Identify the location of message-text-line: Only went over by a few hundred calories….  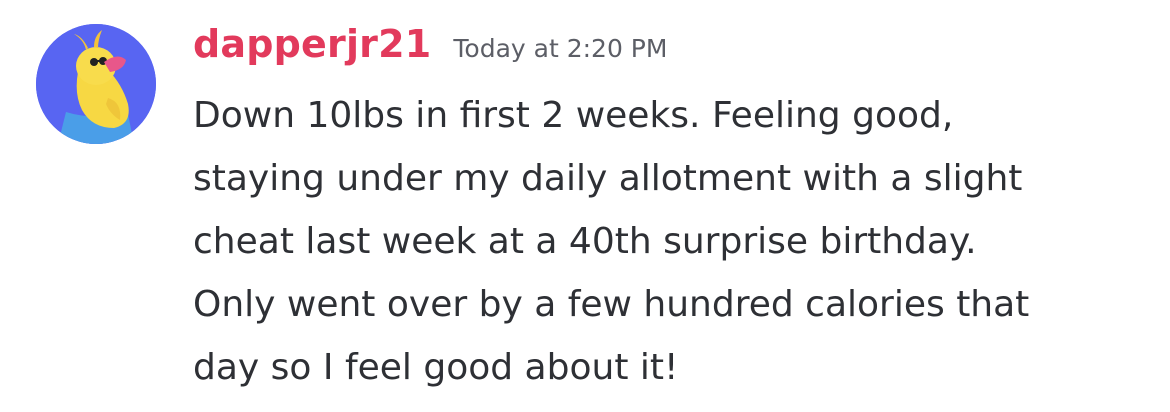
(611, 304).